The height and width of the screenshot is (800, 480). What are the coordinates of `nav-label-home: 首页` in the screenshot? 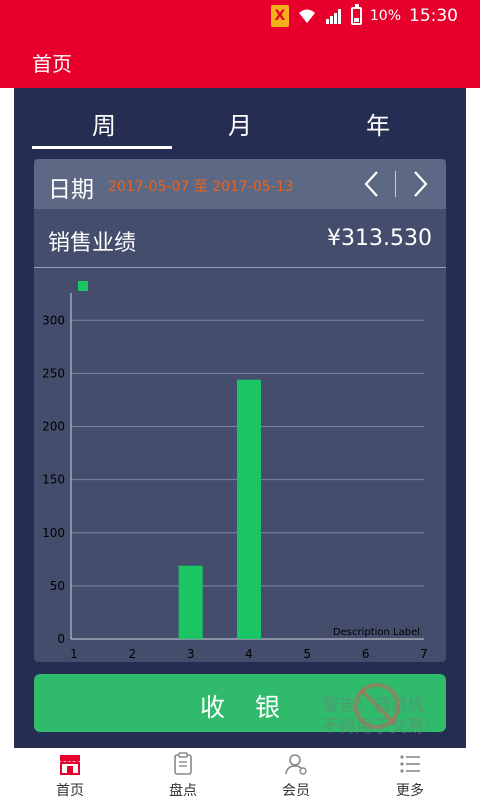 It's located at (70, 791).